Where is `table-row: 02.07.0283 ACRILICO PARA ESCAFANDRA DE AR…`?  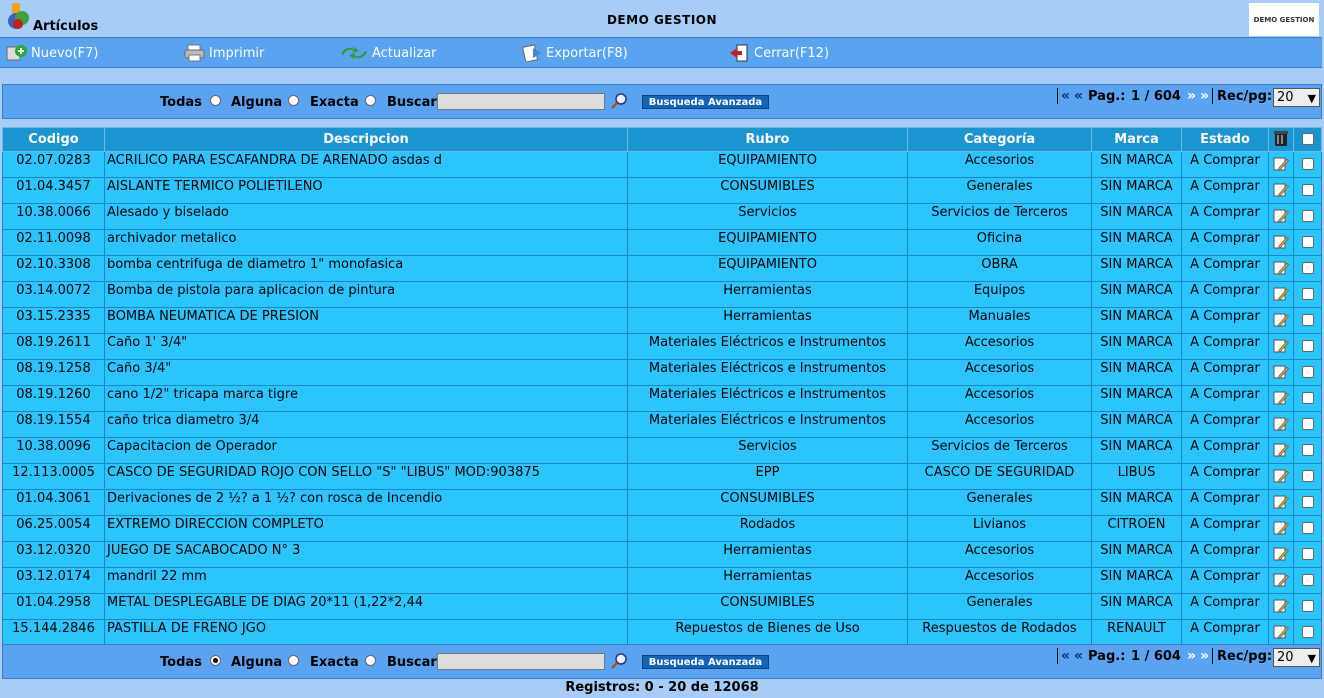 table-row: 02.07.0283 ACRILICO PARA ESCAFANDRA DE AR… is located at coordinates (662, 164).